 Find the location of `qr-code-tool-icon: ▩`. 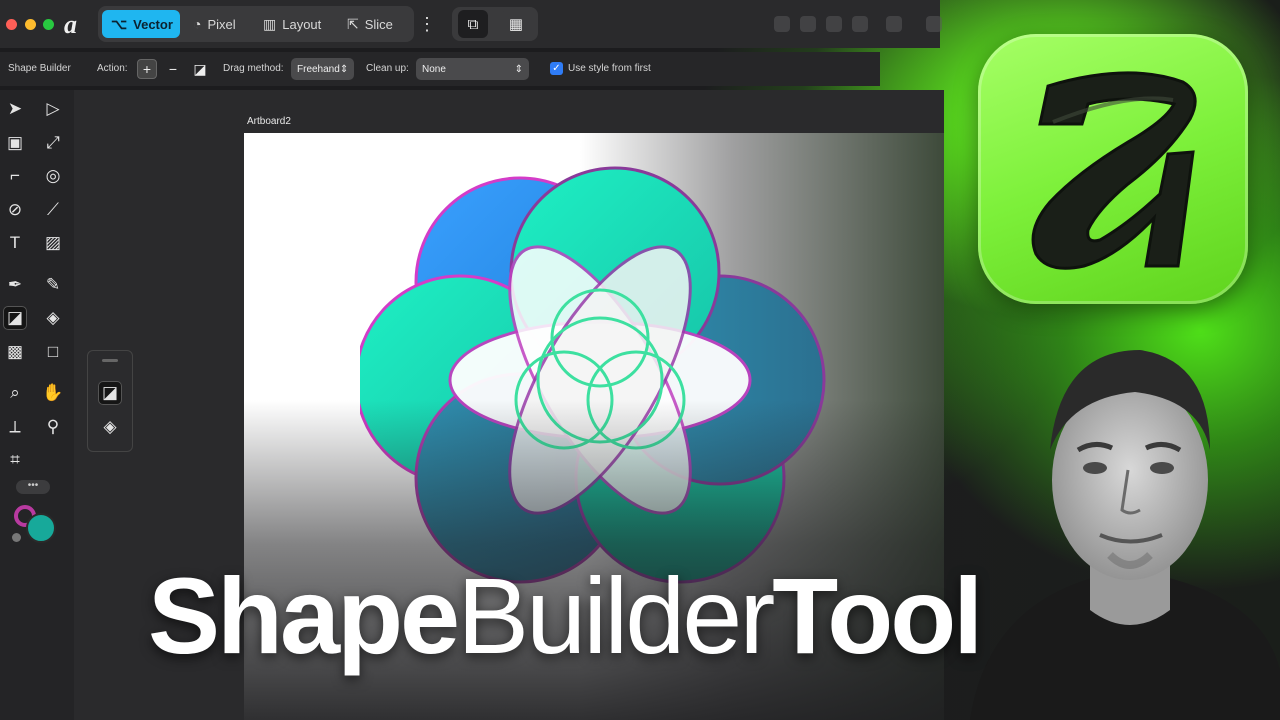

qr-code-tool-icon: ▩ is located at coordinates (15, 352).